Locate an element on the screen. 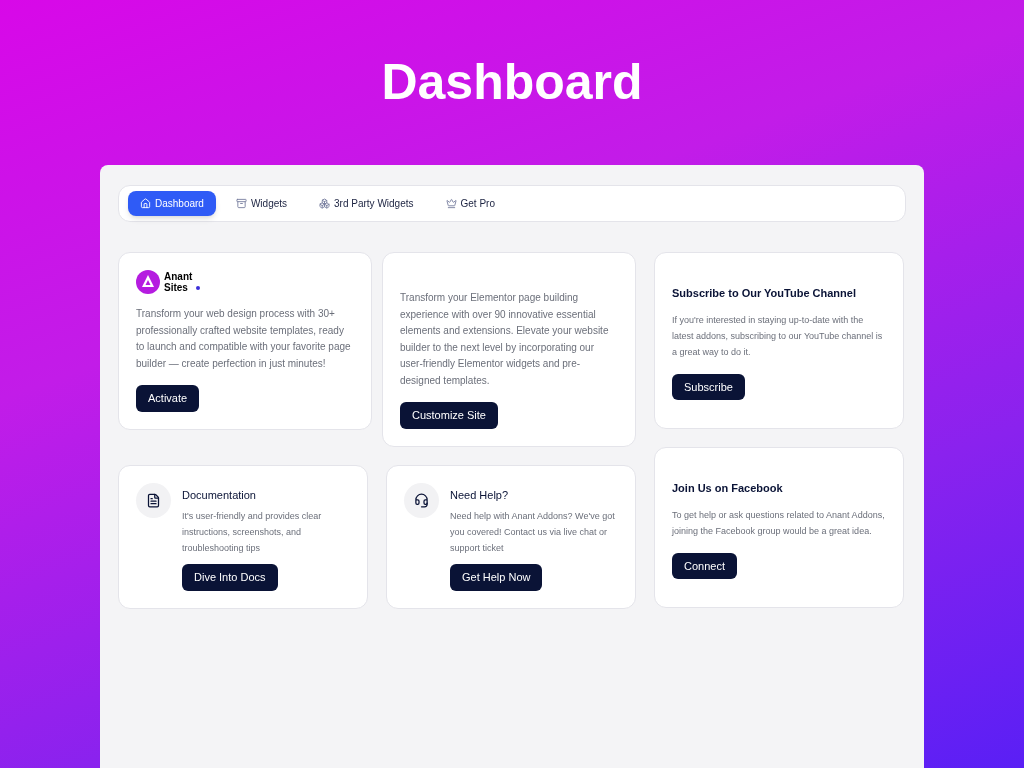 The height and width of the screenshot is (768, 1024). card-title: Subscribe to Our YouTube Channel is located at coordinates (764, 293).